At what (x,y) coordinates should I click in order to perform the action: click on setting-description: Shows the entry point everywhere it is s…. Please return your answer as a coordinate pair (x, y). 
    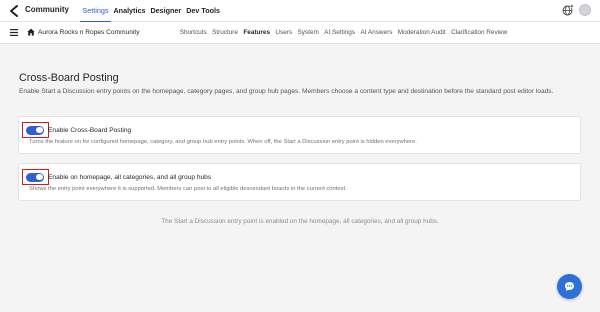
    Looking at the image, I should click on (188, 189).